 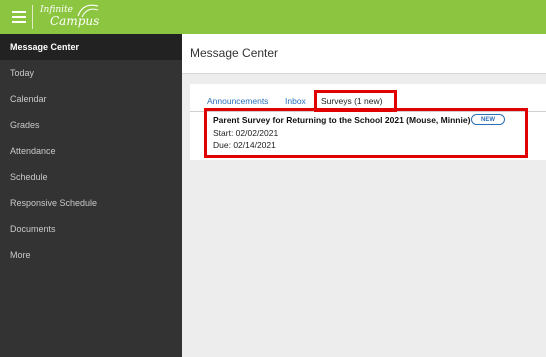 What do you see at coordinates (91, 177) in the screenshot?
I see `sidebar-item-schedule: Schedule` at bounding box center [91, 177].